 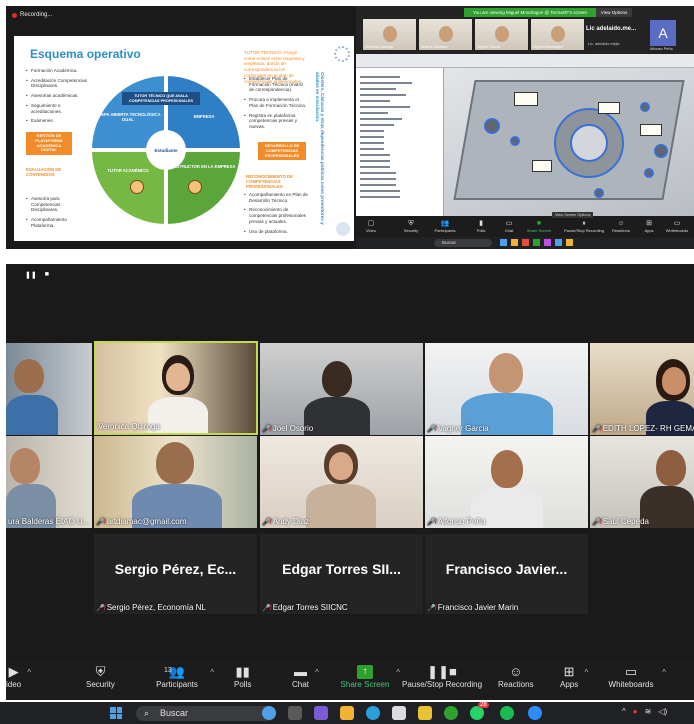 What do you see at coordinates (569, 671) in the screenshot?
I see `apps-grid-icon: ⊞` at bounding box center [569, 671].